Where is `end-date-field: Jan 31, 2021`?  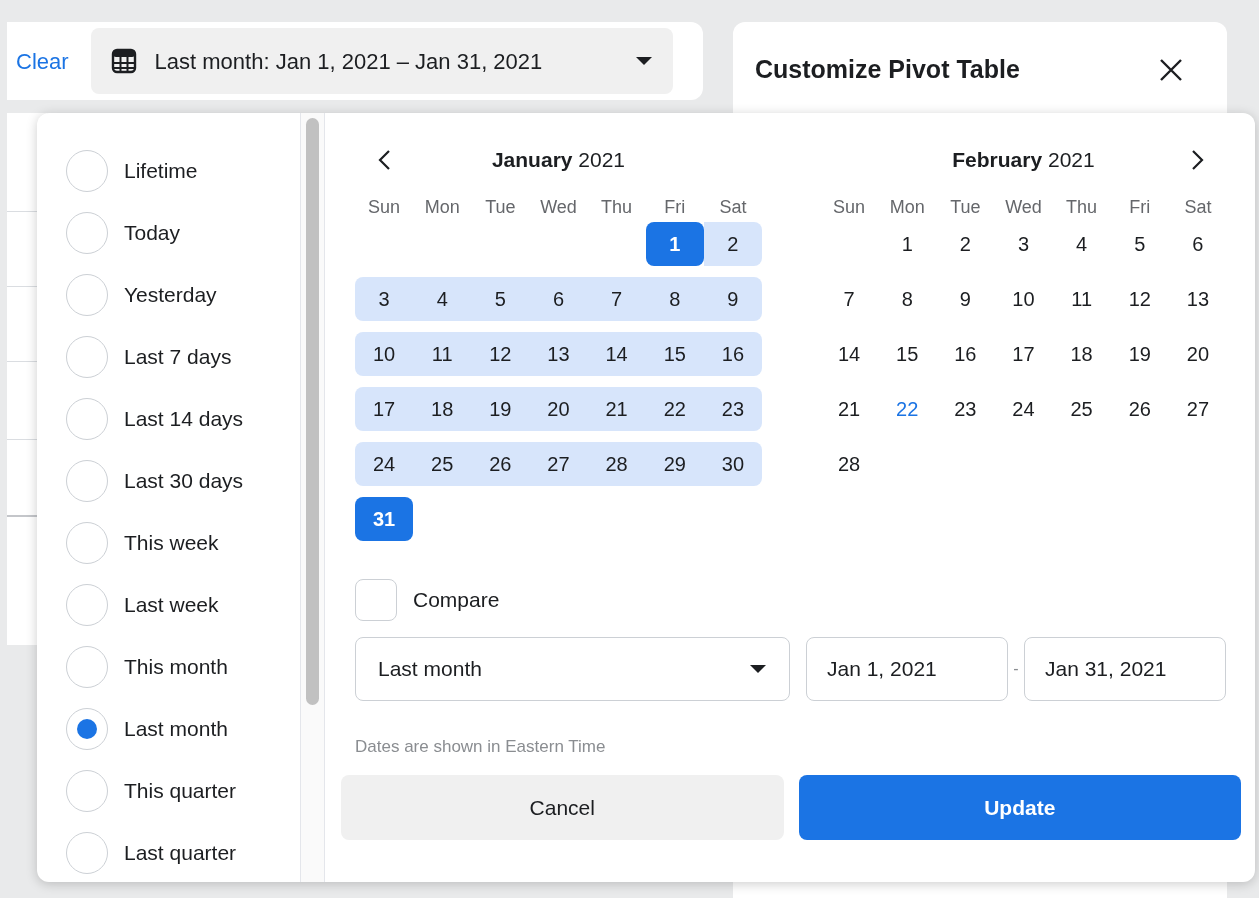 end-date-field: Jan 31, 2021 is located at coordinates (1125, 669).